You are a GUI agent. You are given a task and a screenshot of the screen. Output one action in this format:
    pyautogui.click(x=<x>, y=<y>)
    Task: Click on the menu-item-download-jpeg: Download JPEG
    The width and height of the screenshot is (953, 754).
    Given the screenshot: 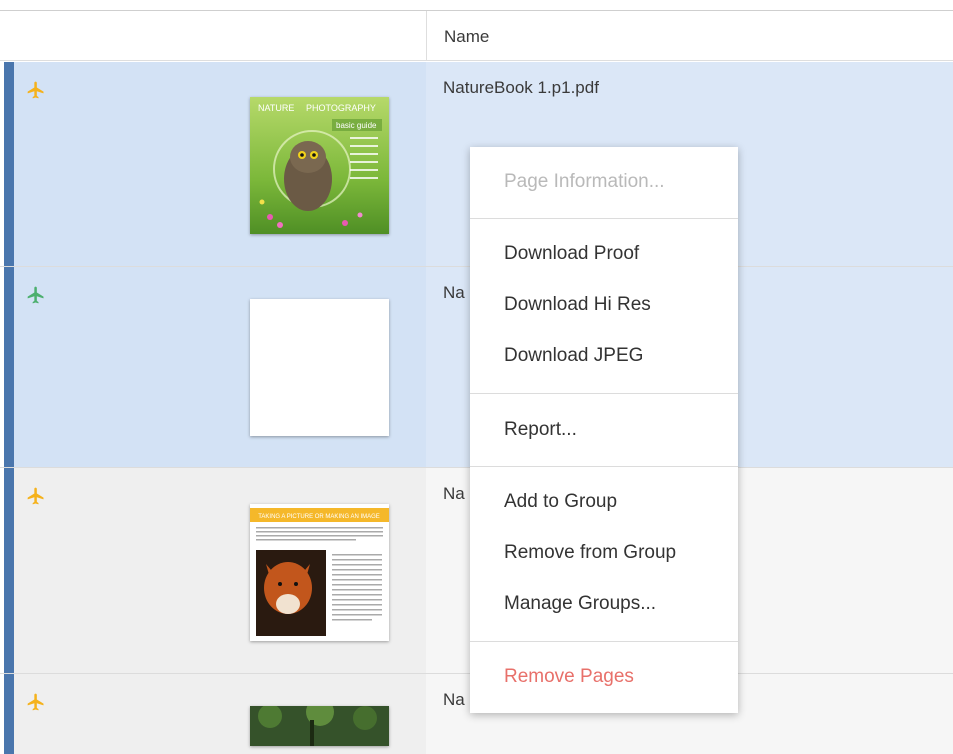 What is the action you would take?
    pyautogui.click(x=573, y=356)
    